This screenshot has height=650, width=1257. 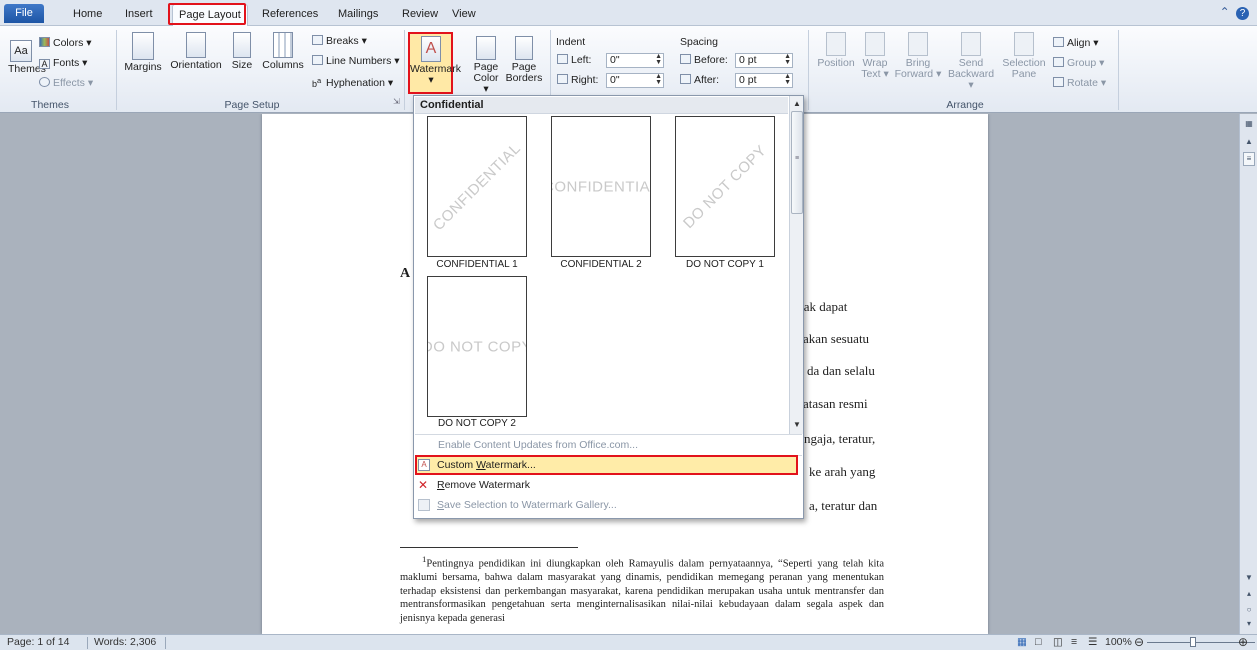 What do you see at coordinates (574, 60) in the screenshot?
I see `indent-left-label: Left:` at bounding box center [574, 60].